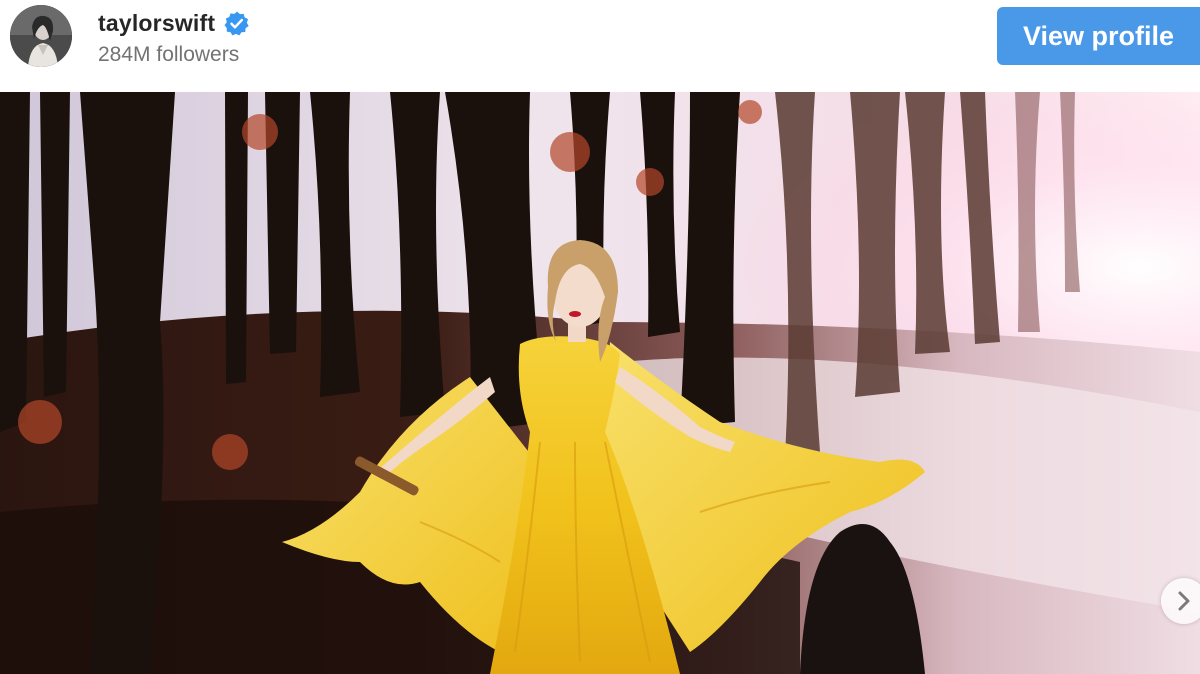  I want to click on username-row: taylorswift, so click(173, 23).